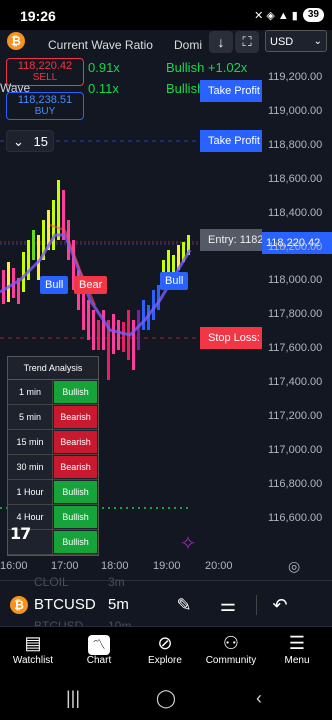 The height and width of the screenshot is (720, 332). I want to click on back-icon: ‹, so click(259, 698).